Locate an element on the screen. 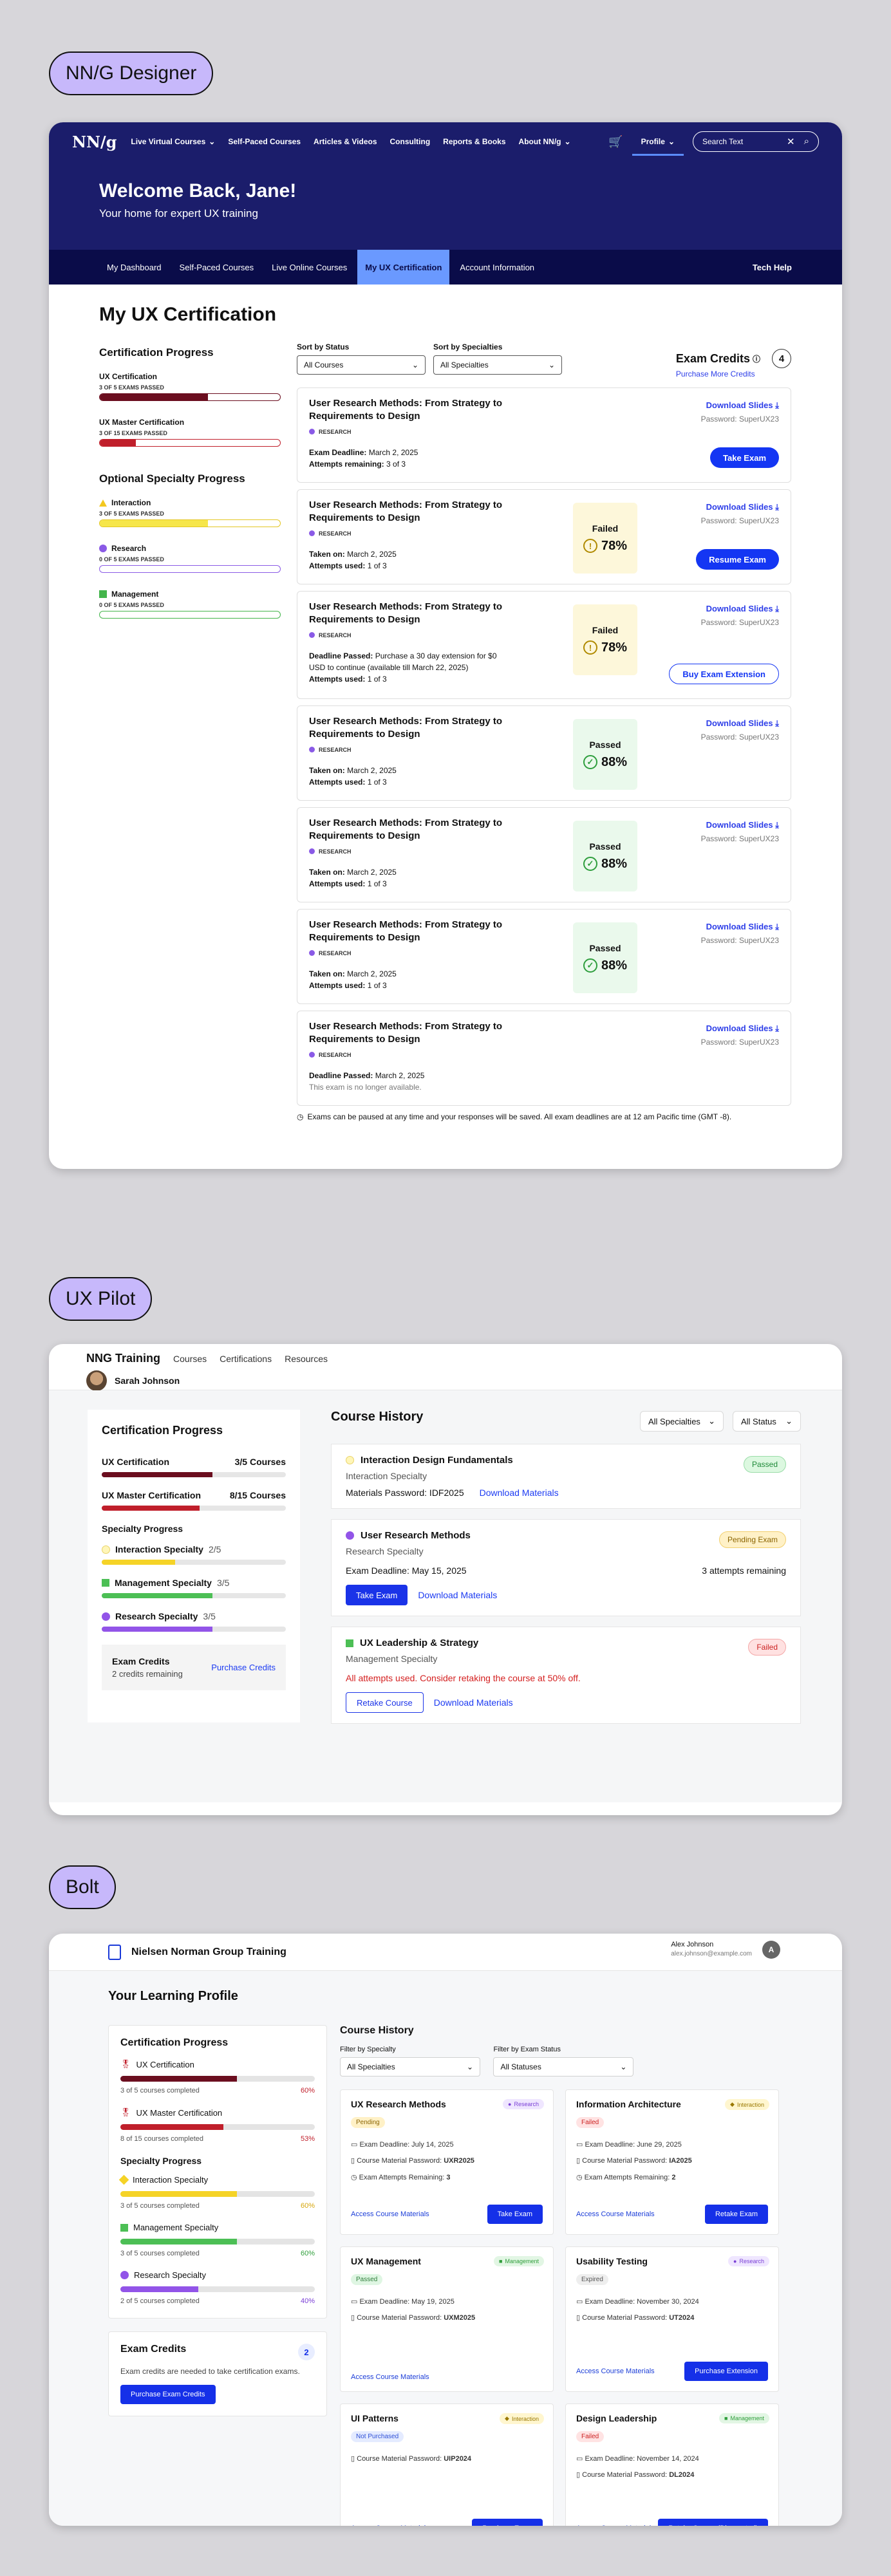 The image size is (891, 2576). section-label-bolt: Bolt is located at coordinates (82, 1887).